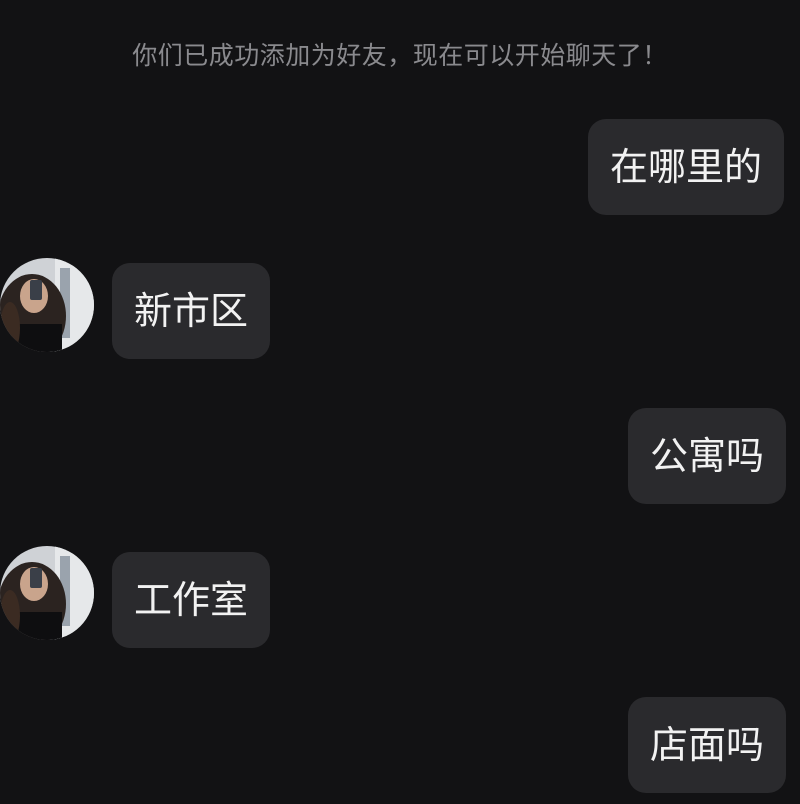 The width and height of the screenshot is (800, 804). I want to click on friend-added-notice: 你们已成功添加为好友，现在可以开始聊天了！, so click(400, 55).